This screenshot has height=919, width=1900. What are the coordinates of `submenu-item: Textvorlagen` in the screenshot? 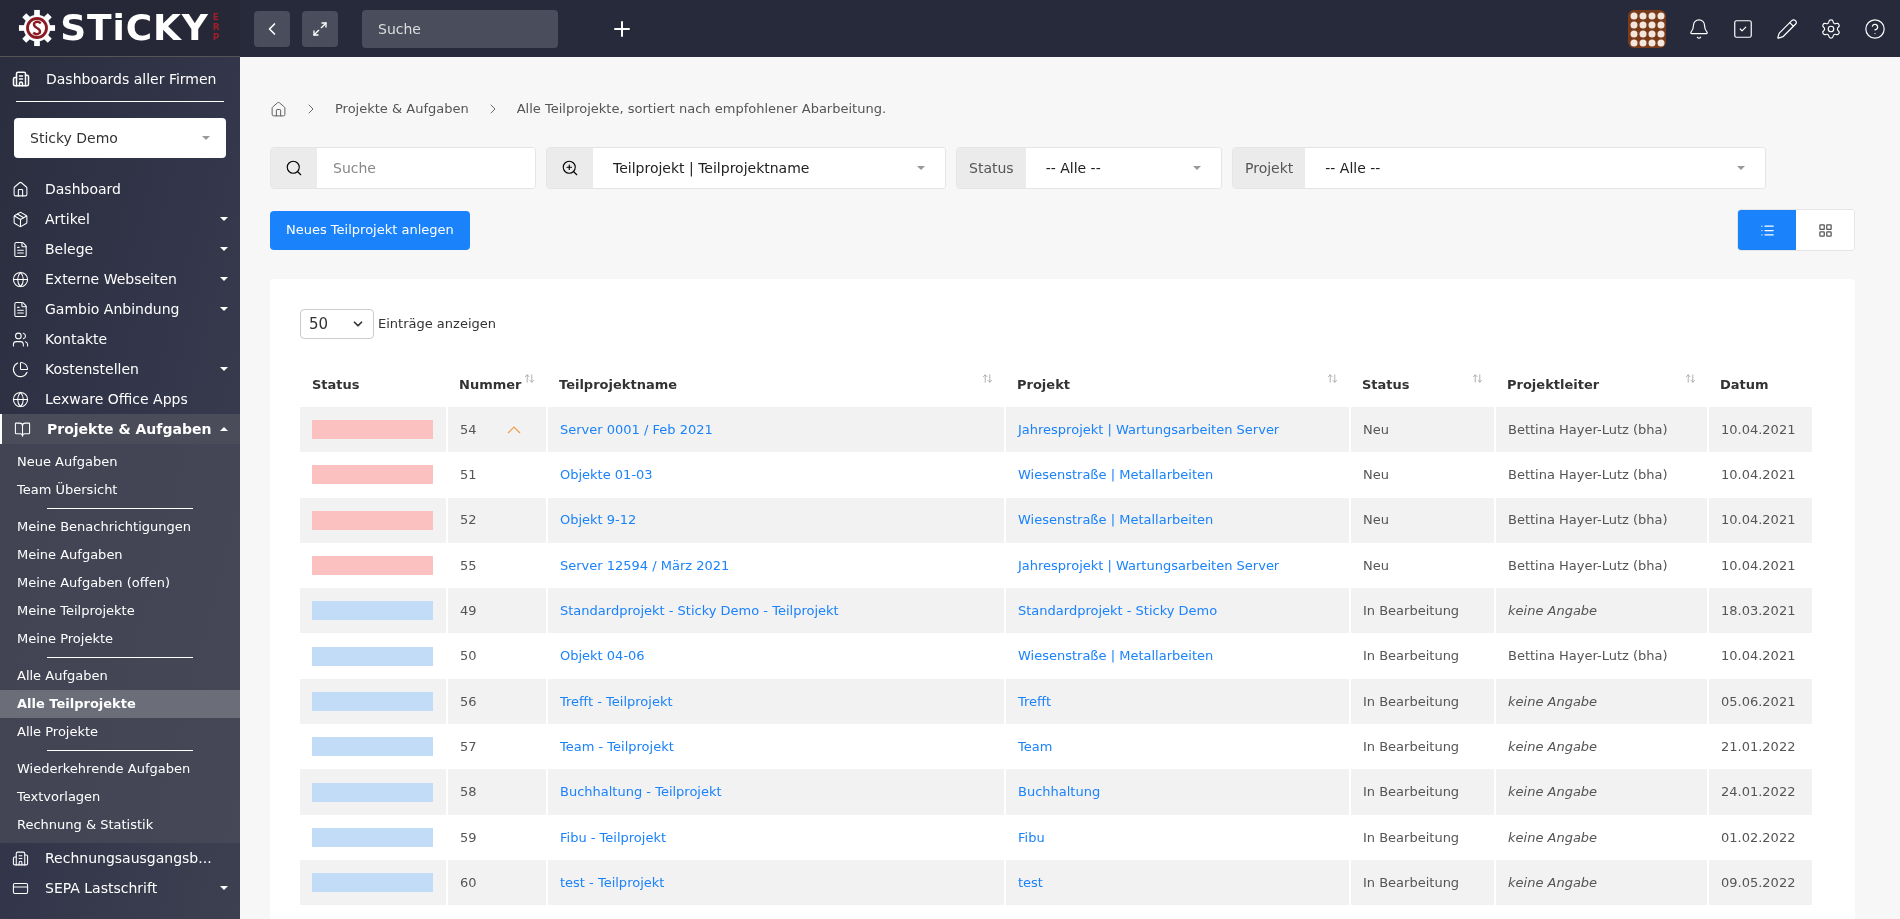 It's located at (120, 797).